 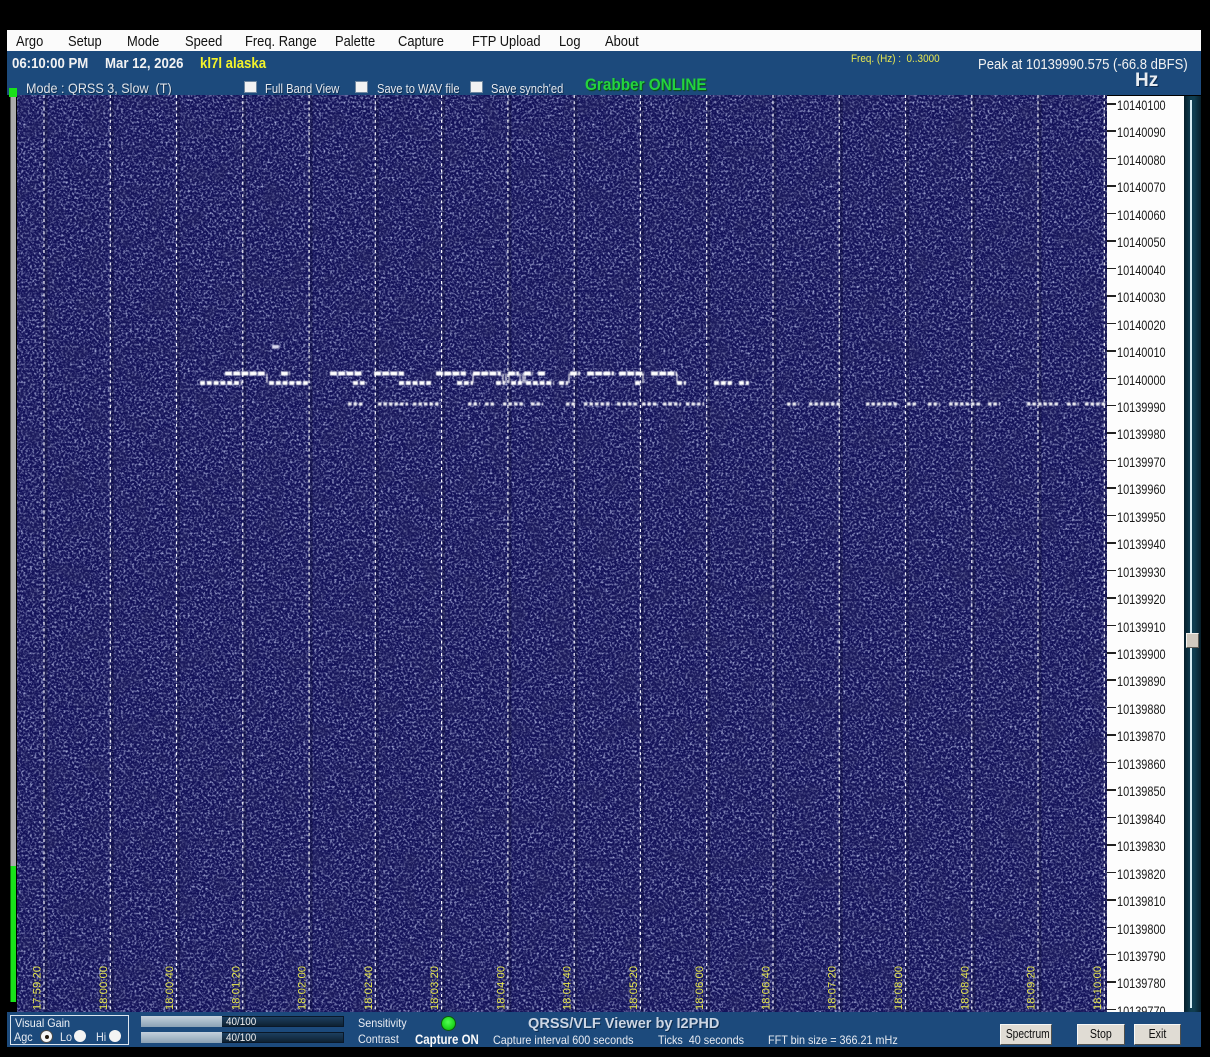 I want to click on svg-text: 17:59:20, so click(x=38, y=988).